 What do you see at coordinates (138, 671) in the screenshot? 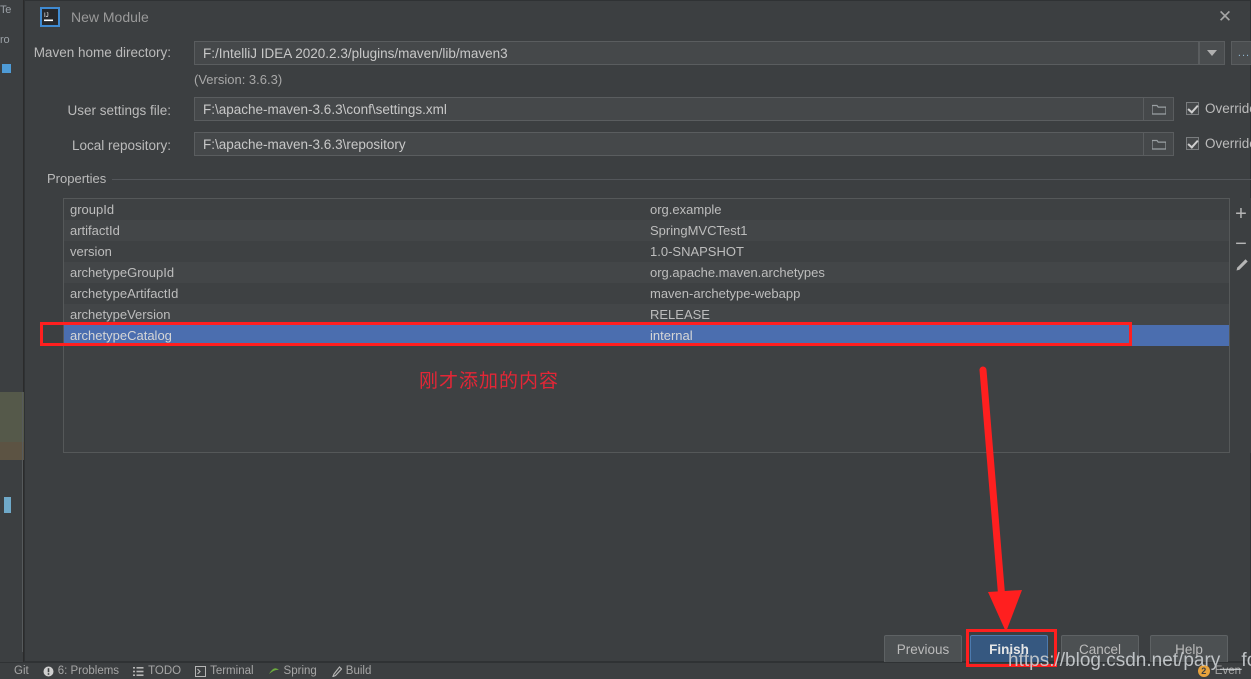
I see `todo-icon` at bounding box center [138, 671].